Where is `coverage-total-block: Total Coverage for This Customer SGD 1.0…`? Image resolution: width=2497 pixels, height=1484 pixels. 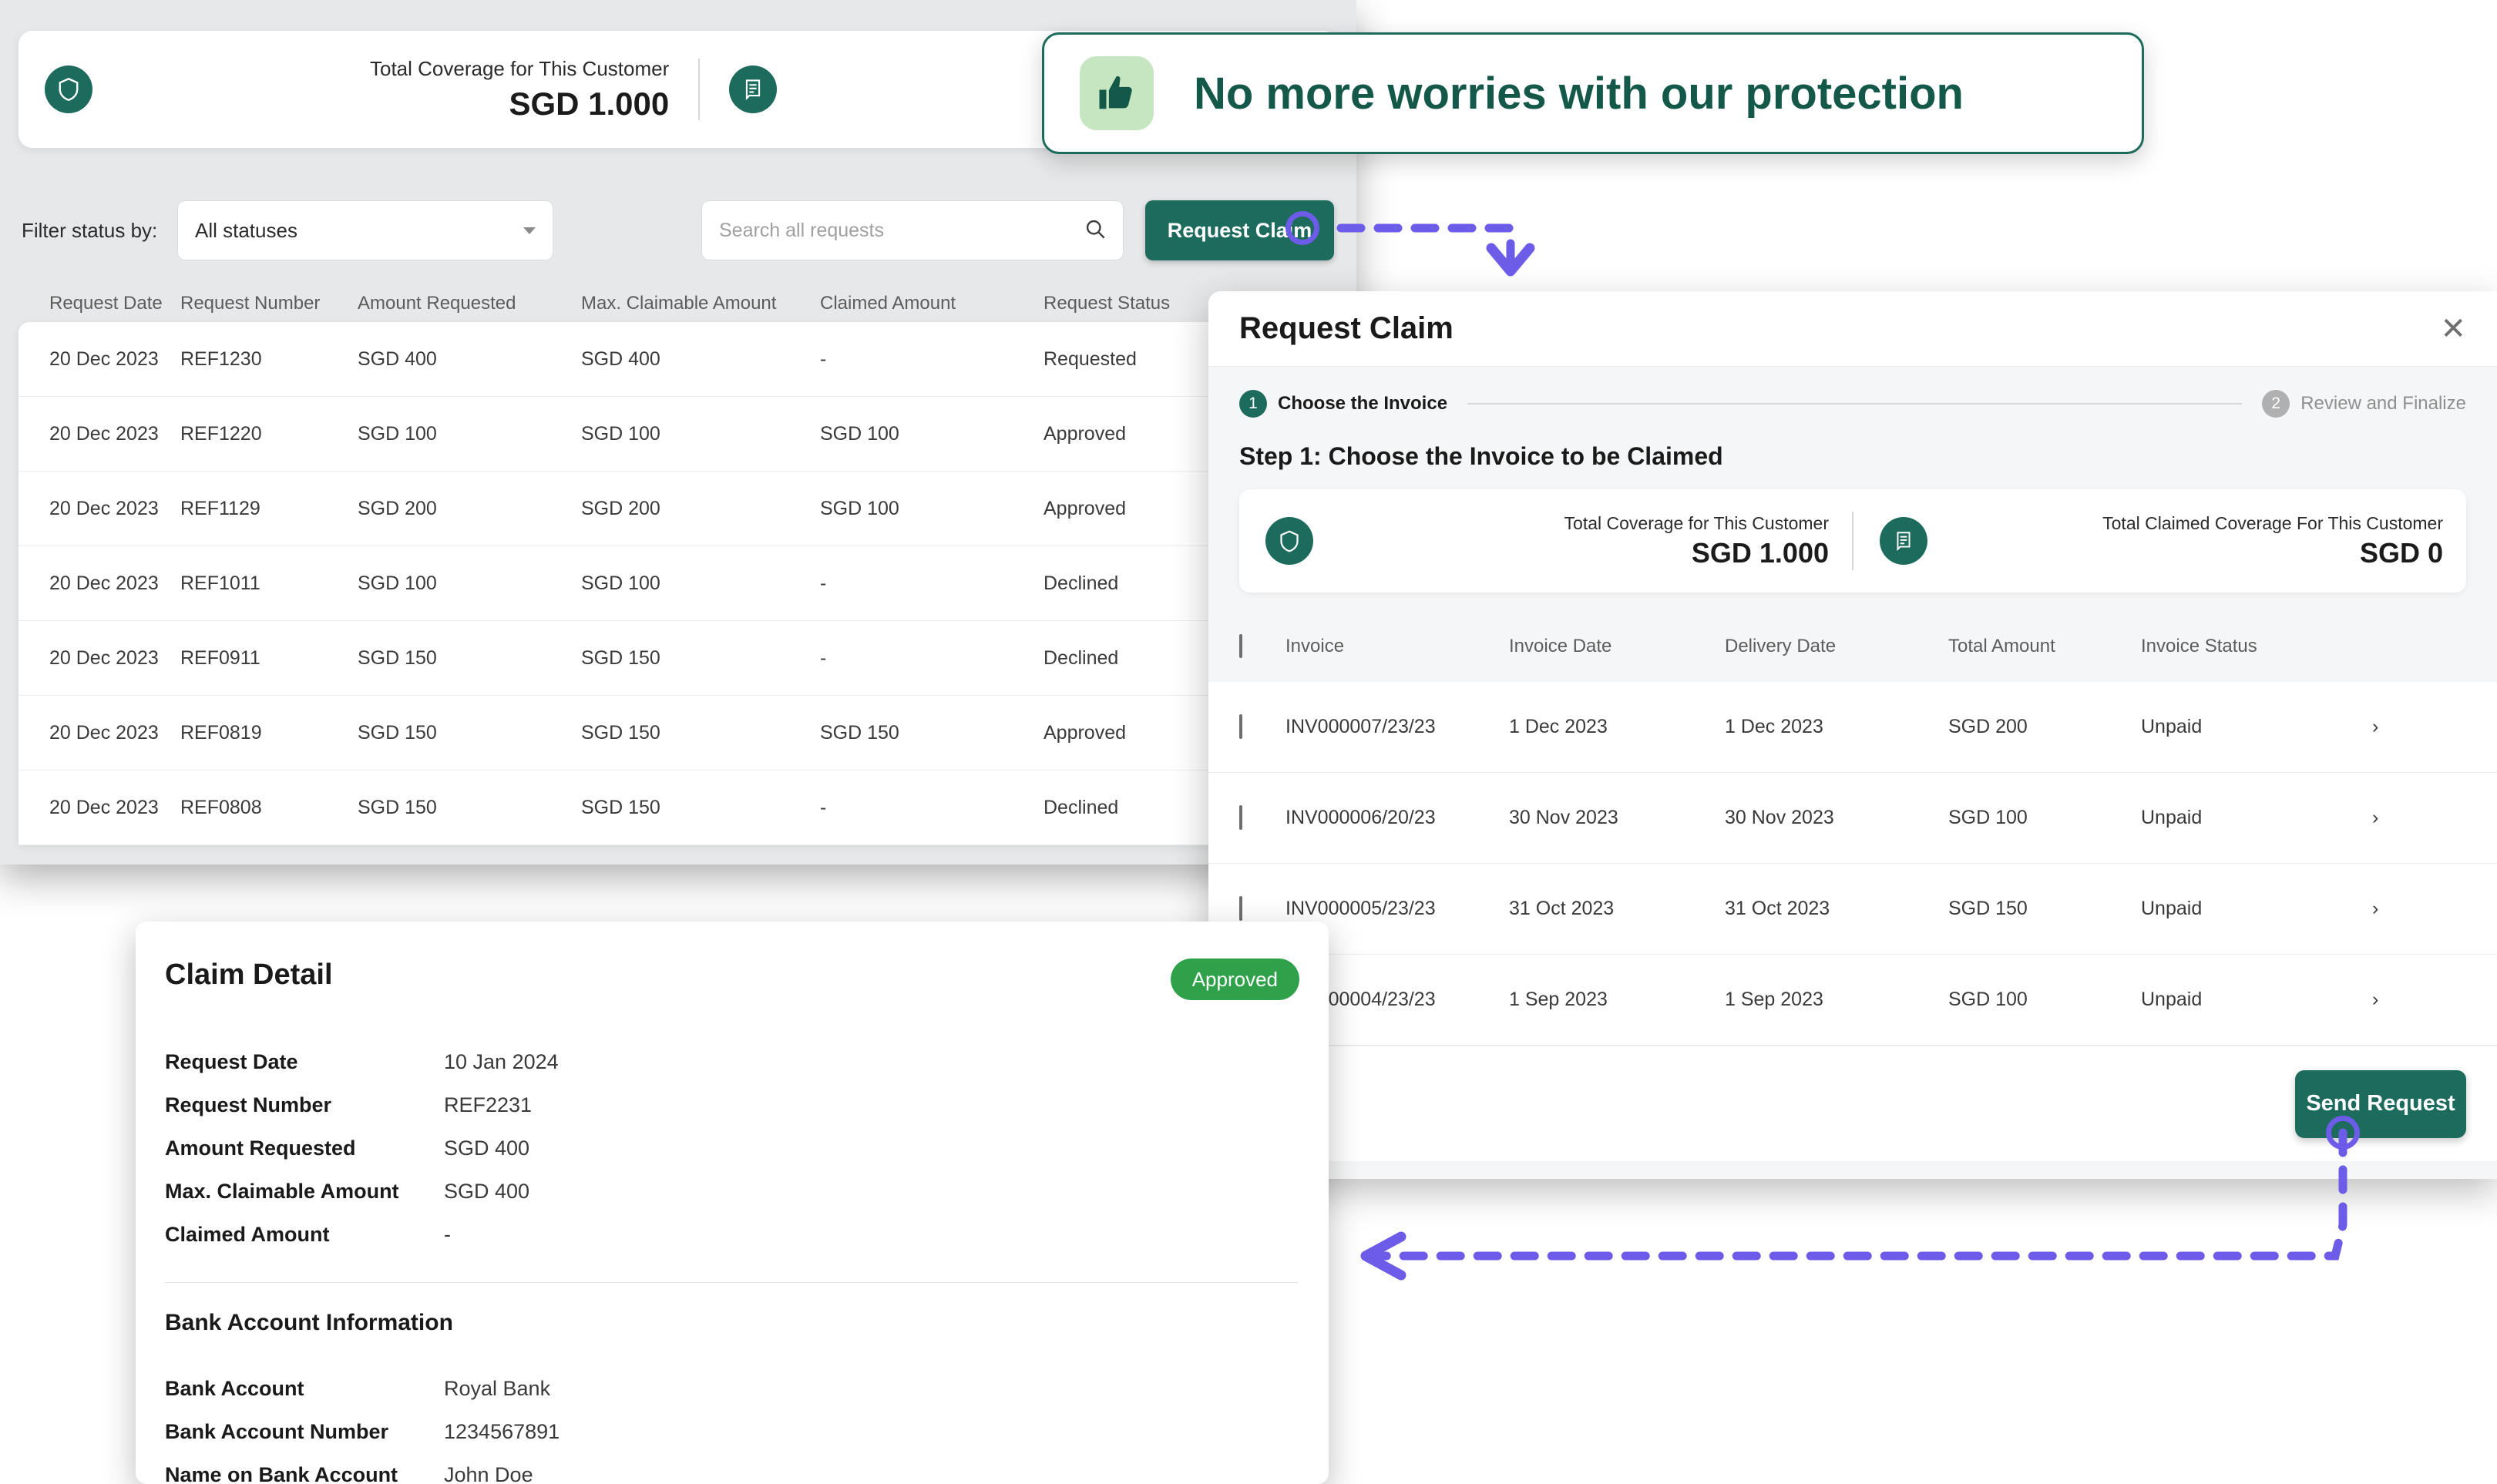
coverage-total-block: Total Coverage for This Customer SGD 1.0… is located at coordinates (520, 89).